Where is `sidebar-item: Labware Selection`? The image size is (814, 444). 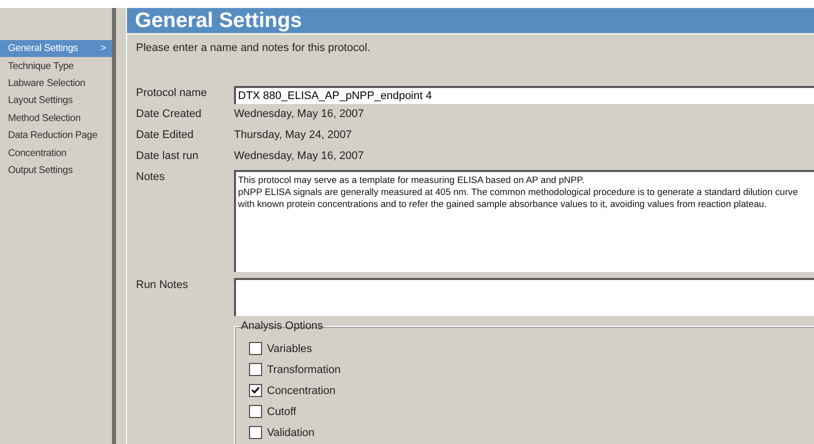 sidebar-item: Labware Selection is located at coordinates (56, 83).